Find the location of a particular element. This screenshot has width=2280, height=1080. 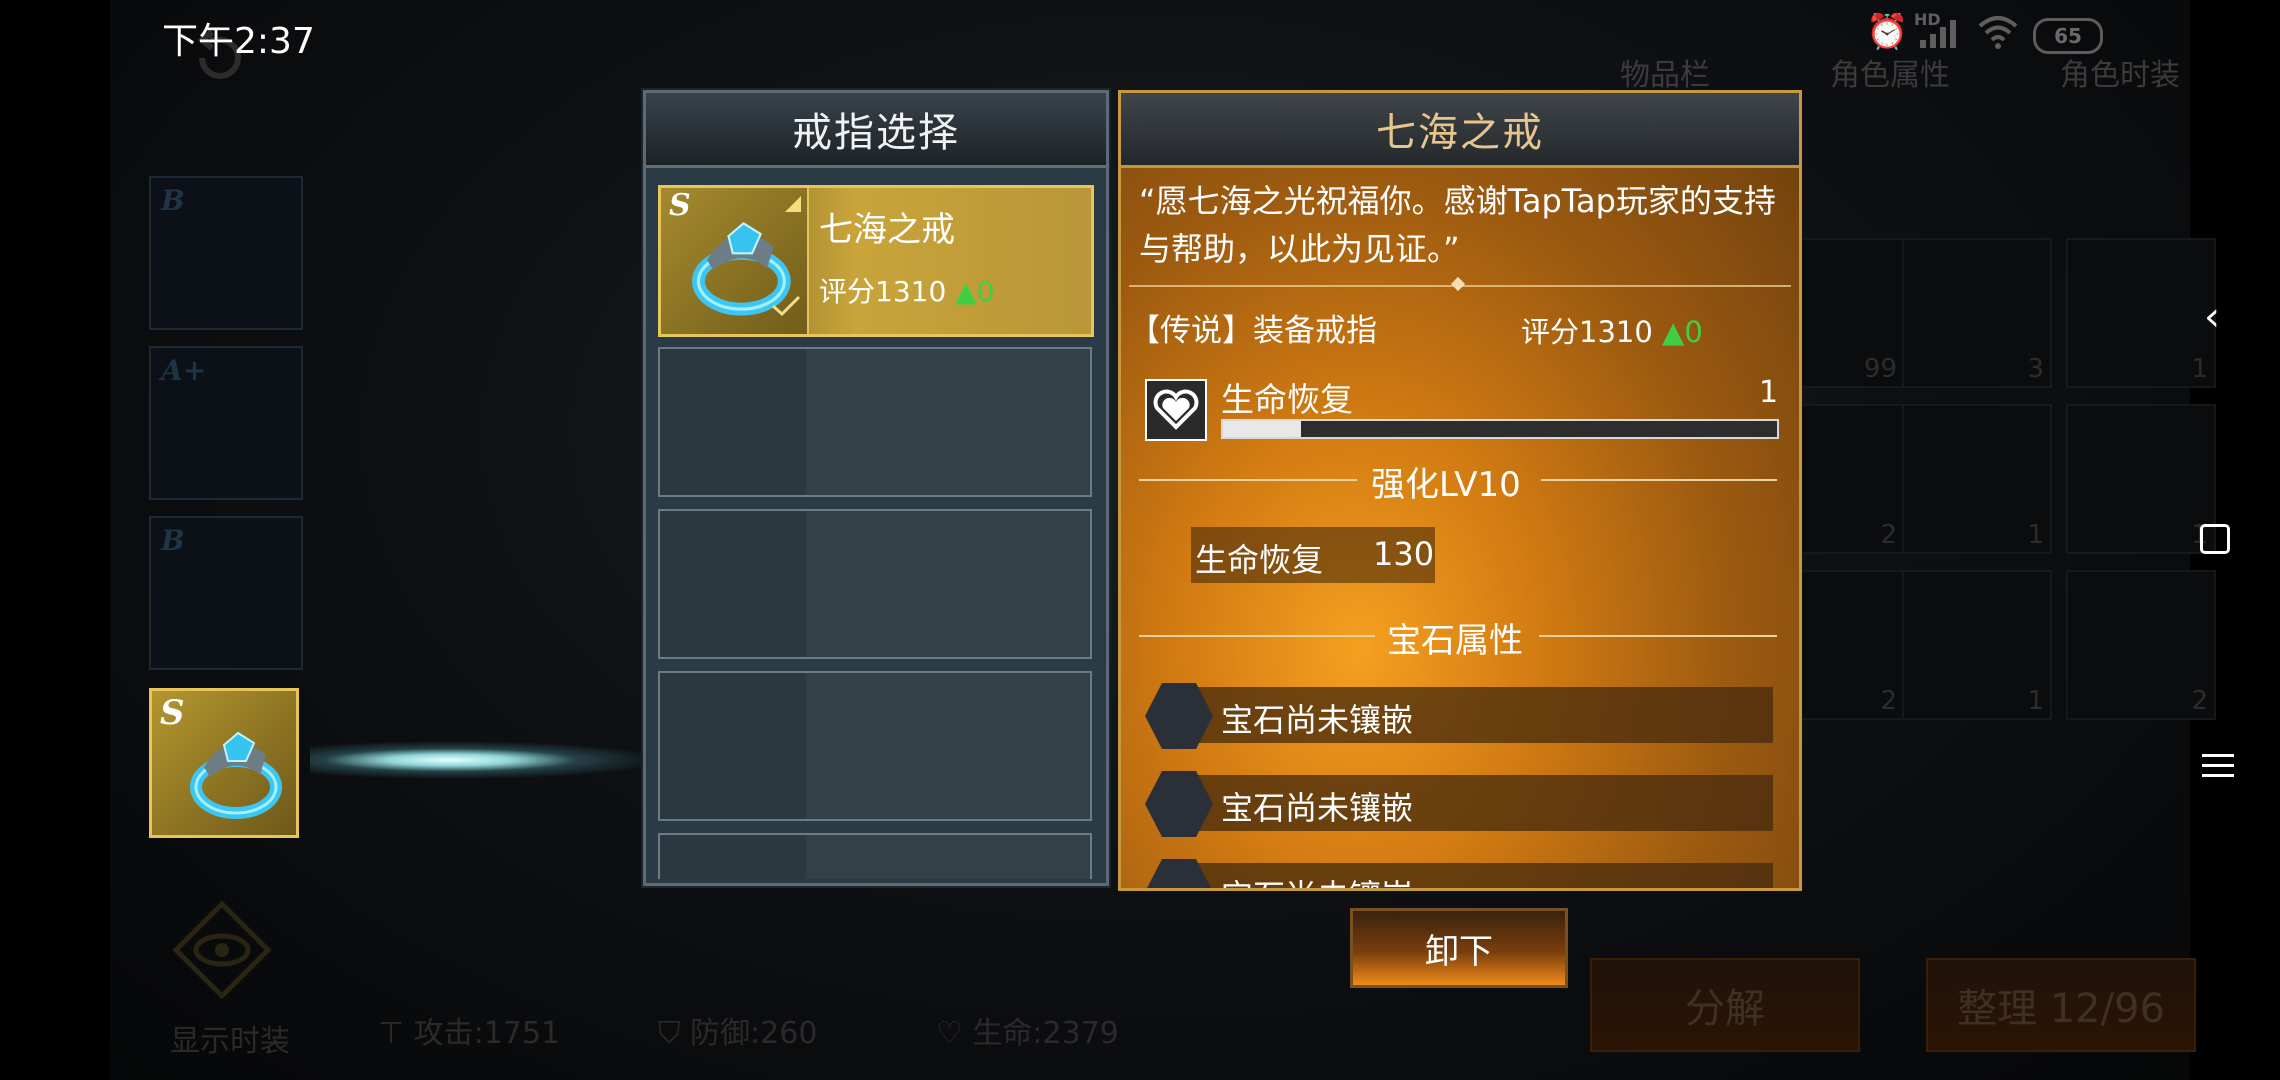

nav-home-icon is located at coordinates (2215, 539).